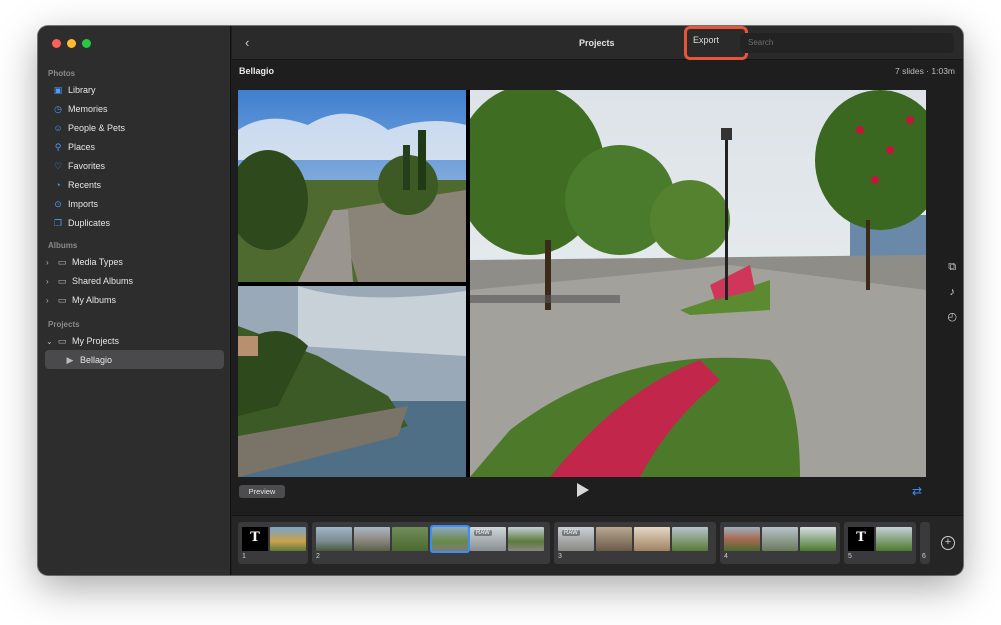  Describe the element at coordinates (58, 128) in the screenshot. I see `people-icon: ☺` at that location.